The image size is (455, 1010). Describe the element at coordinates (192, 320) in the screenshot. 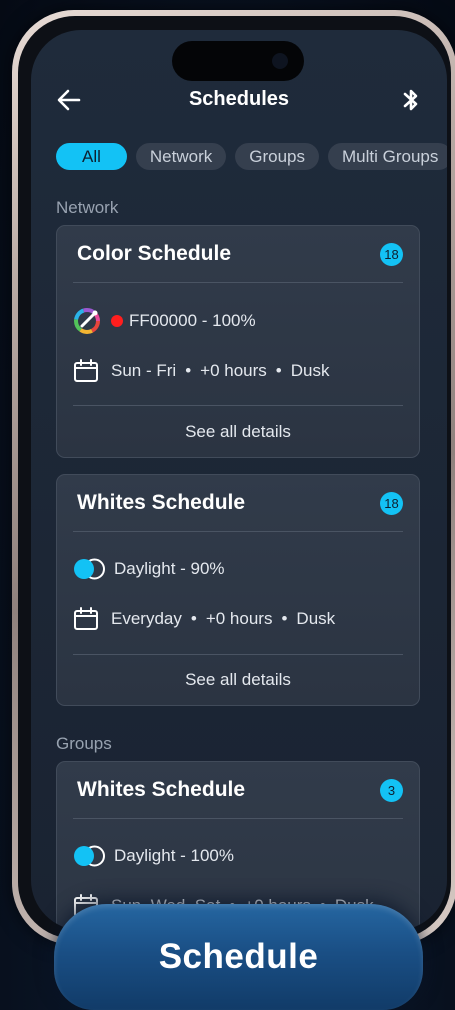

I see `setting-value: FF00000 - 100%` at that location.